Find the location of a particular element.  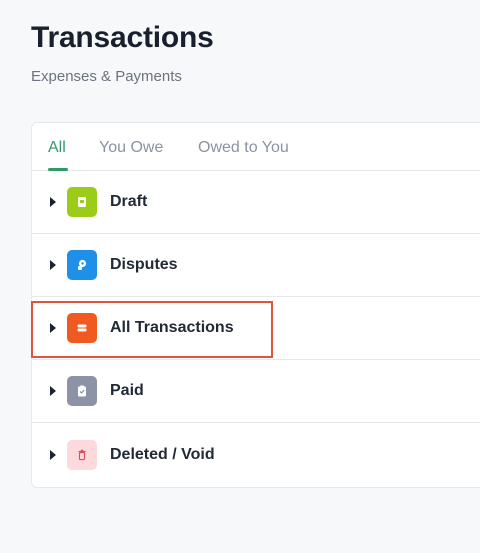

row-all-transactions: All Transactions is located at coordinates (256, 328).